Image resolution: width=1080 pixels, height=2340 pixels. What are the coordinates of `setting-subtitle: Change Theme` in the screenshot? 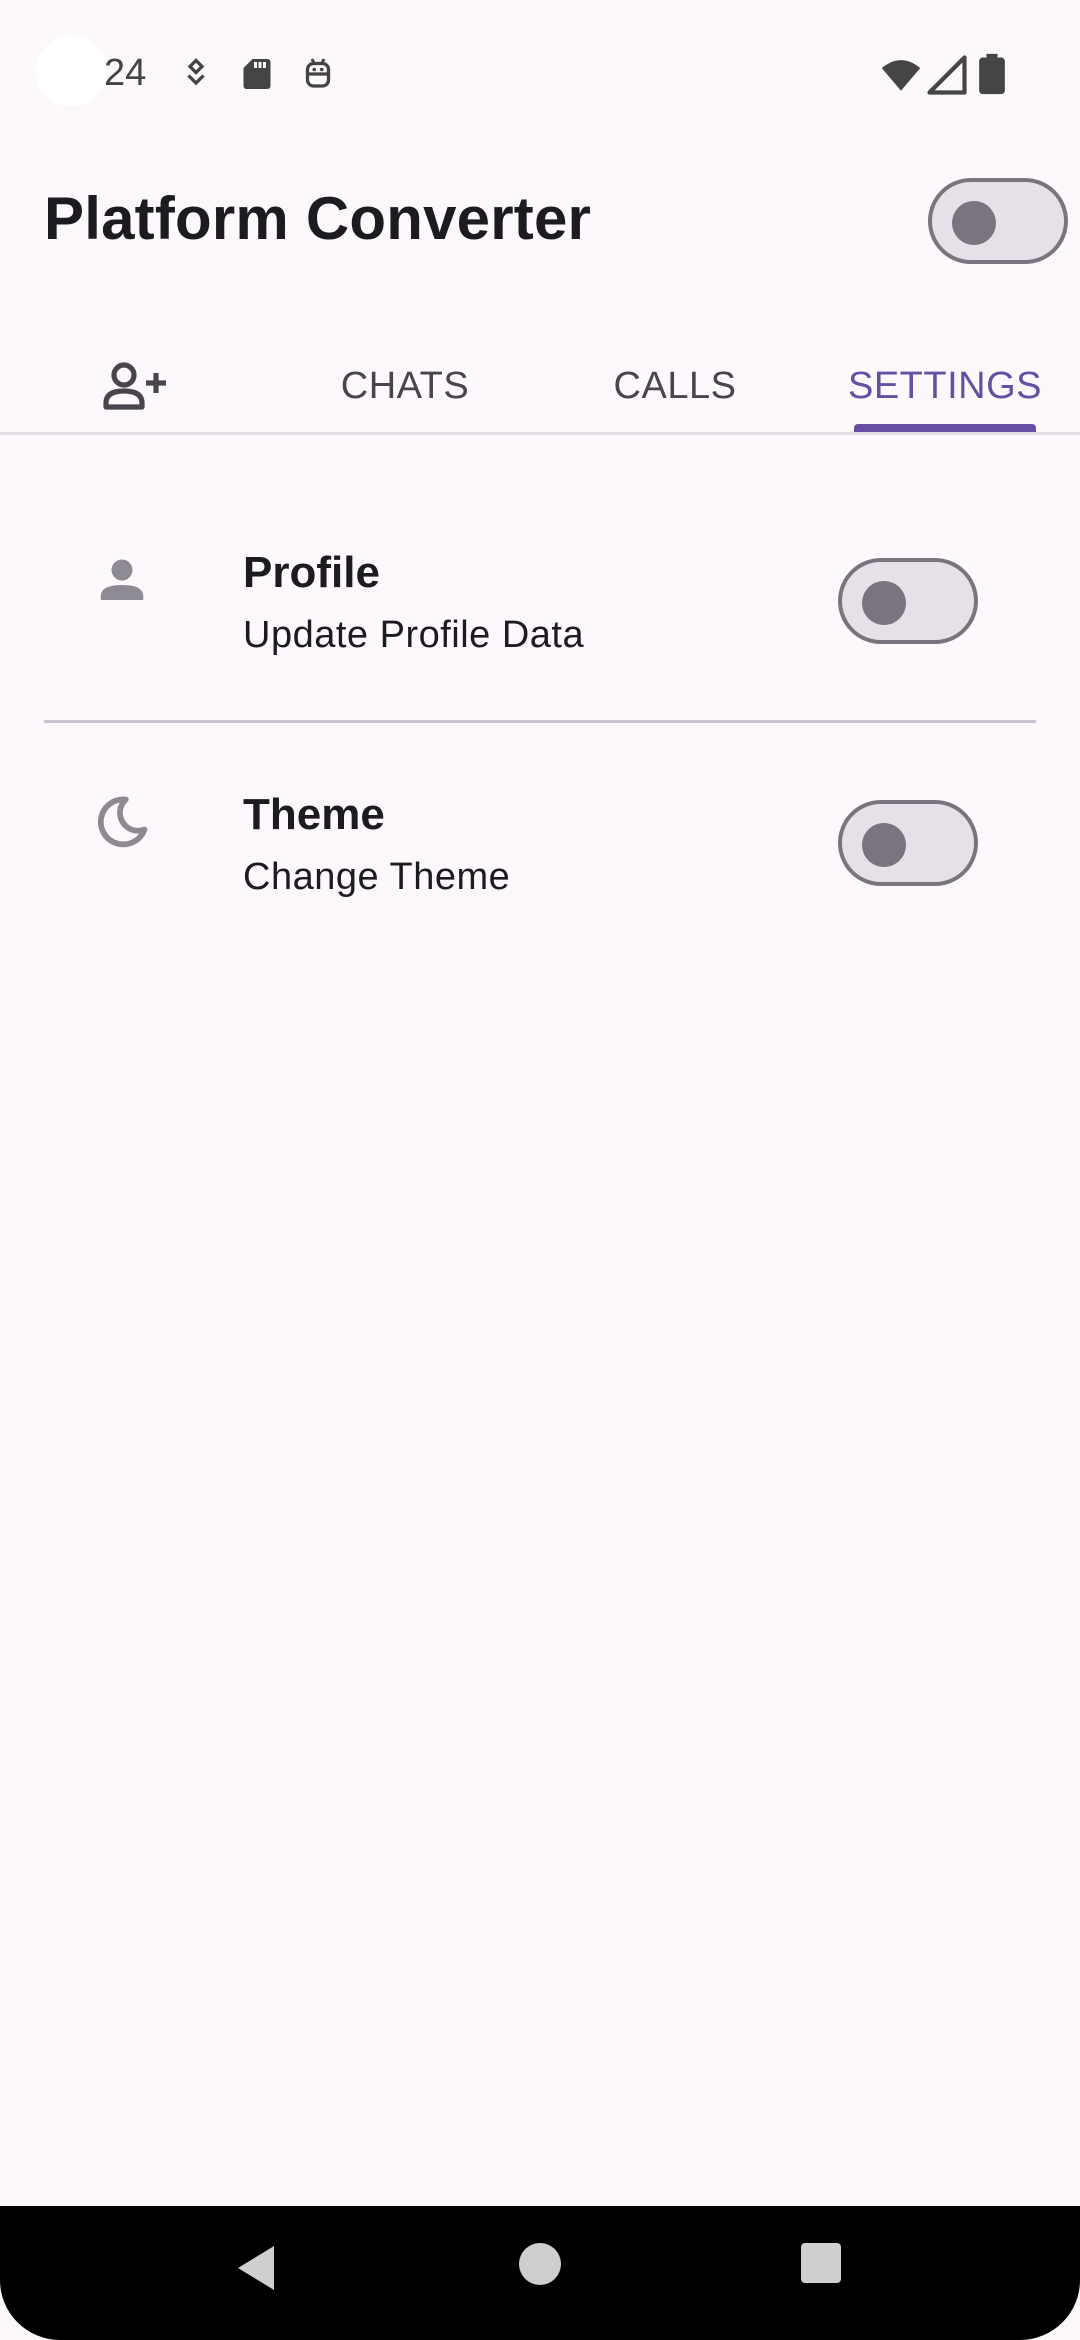 It's located at (377, 877).